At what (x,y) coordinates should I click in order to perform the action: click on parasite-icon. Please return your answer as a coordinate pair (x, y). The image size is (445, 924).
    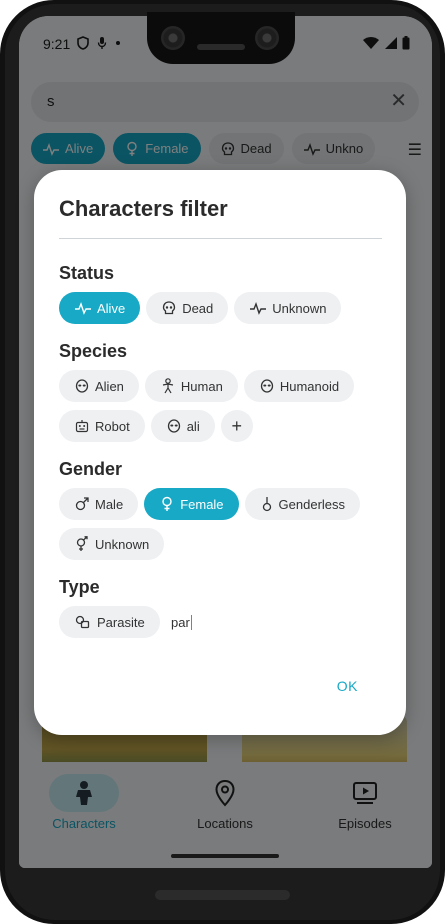
    Looking at the image, I should click on (82, 622).